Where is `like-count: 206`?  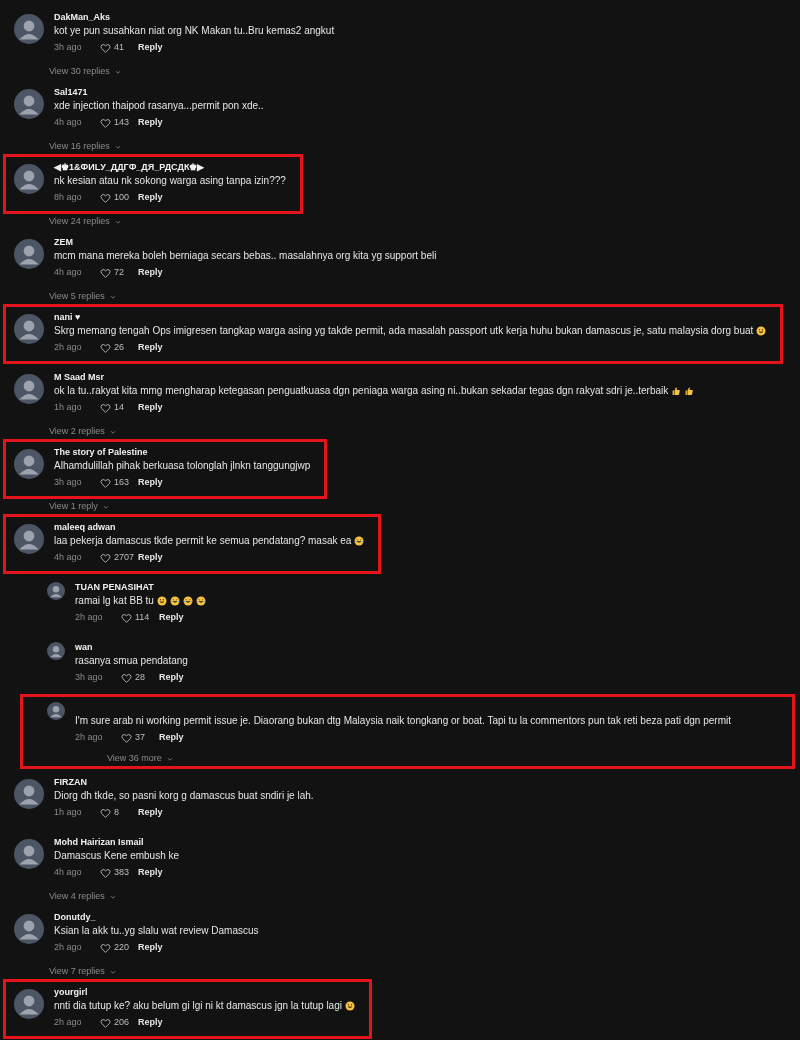
like-count: 206 is located at coordinates (122, 1023).